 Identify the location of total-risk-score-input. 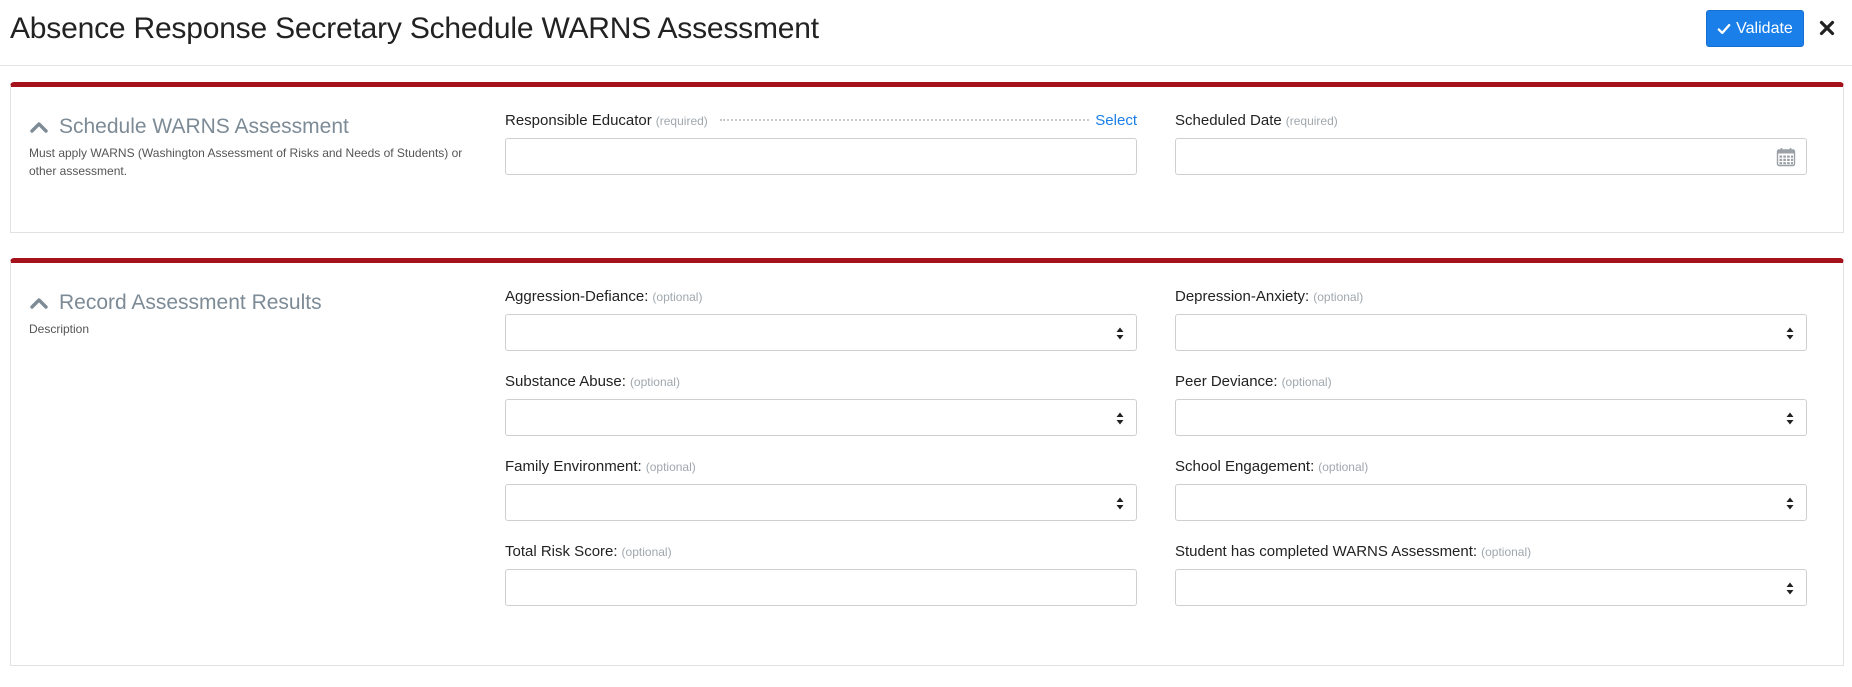
(821, 587).